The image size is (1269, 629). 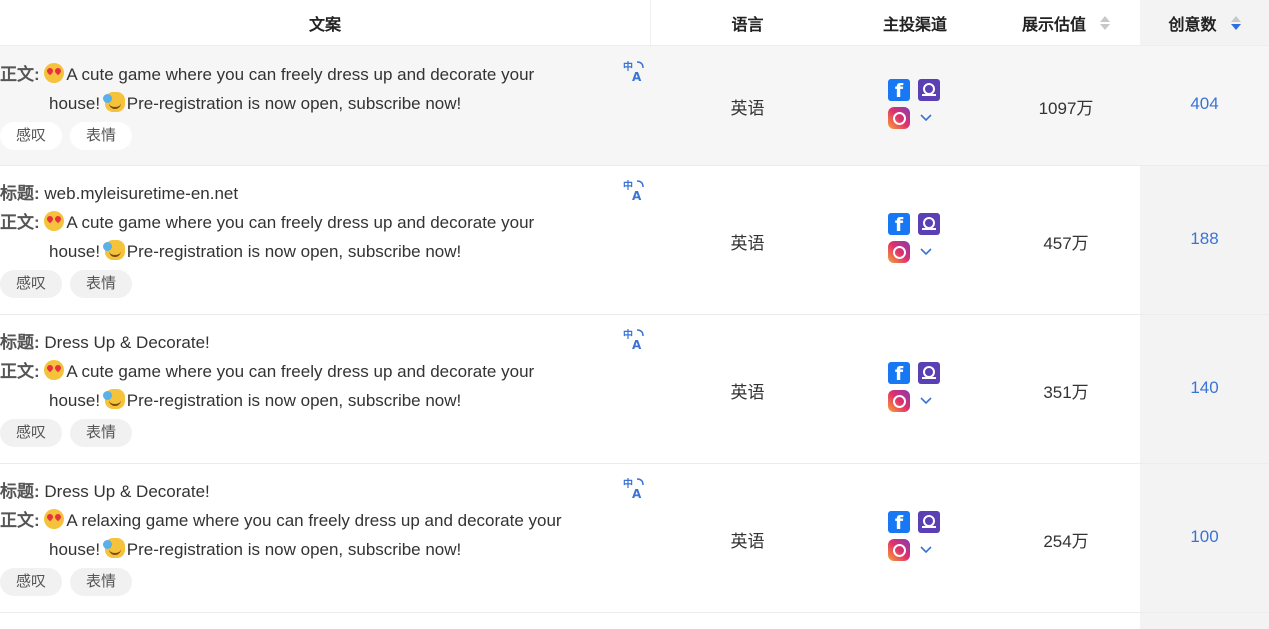 I want to click on header-language: 语言, so click(x=747, y=22).